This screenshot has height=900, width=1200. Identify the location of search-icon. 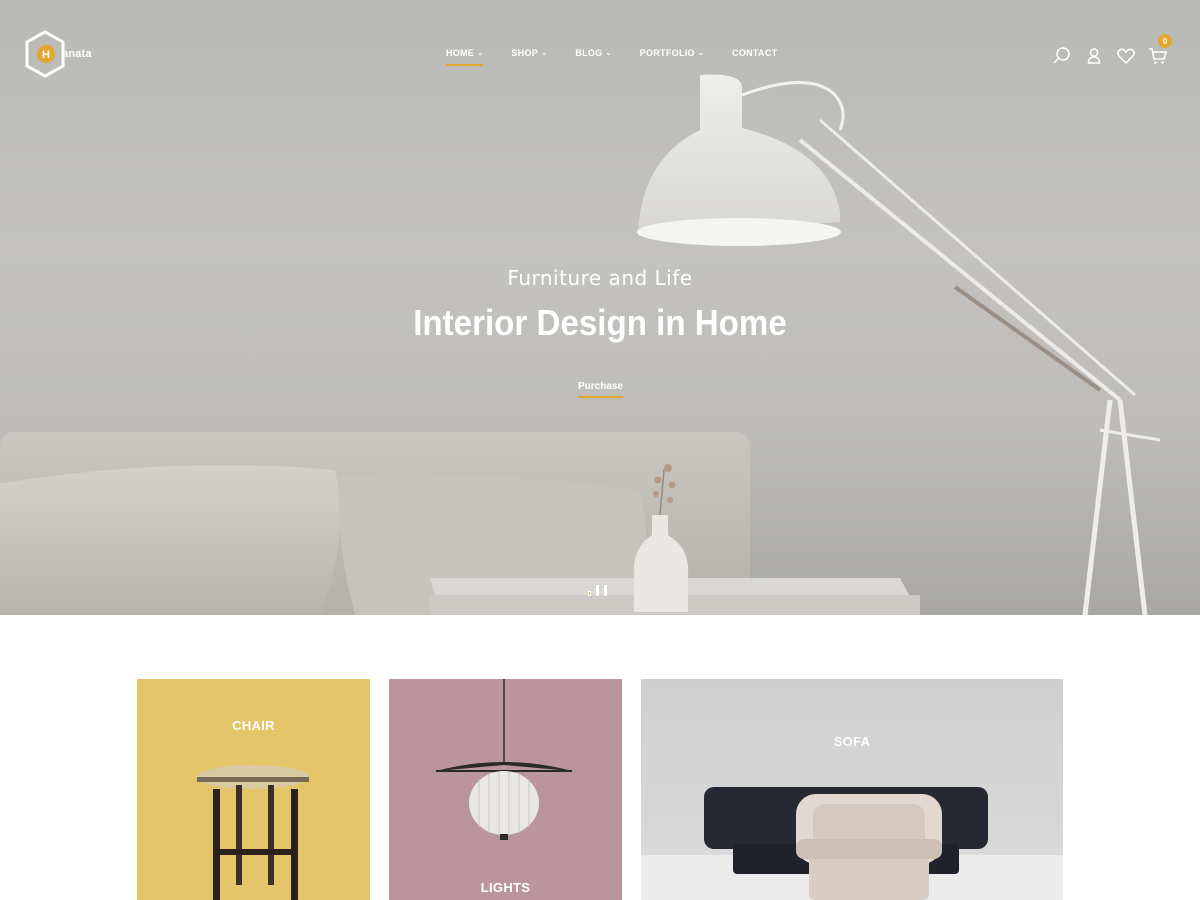
(1061, 55).